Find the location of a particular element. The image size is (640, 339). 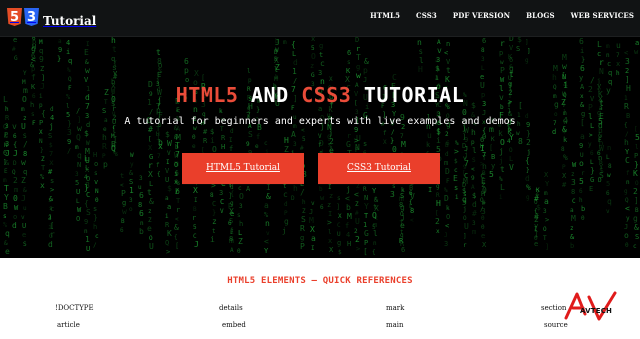

hero-title-html5: HTML5 is located at coordinates (207, 95).